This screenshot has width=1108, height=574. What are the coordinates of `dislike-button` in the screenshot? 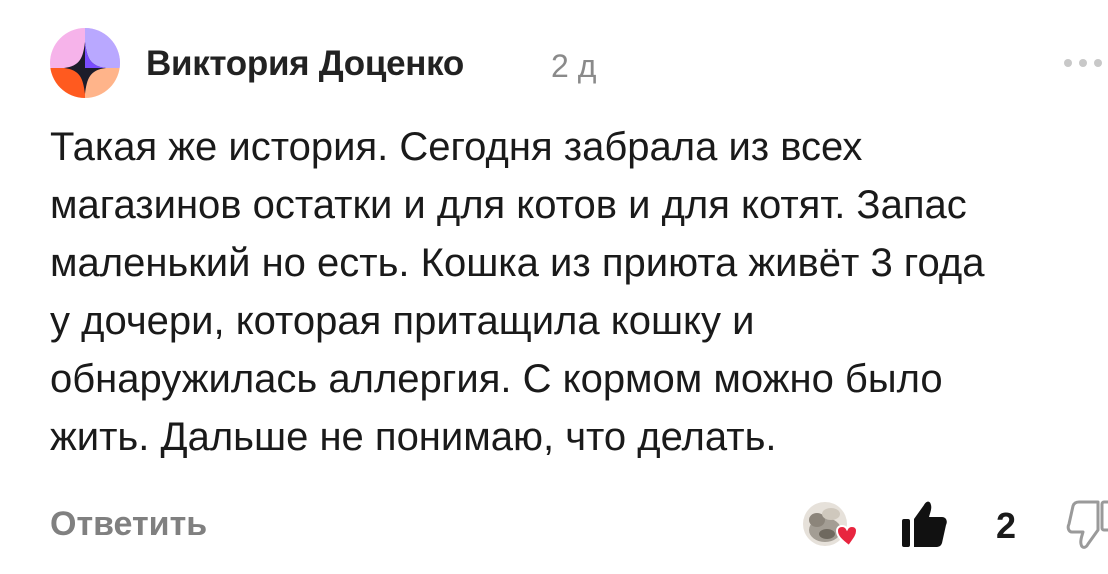 It's located at (1087, 526).